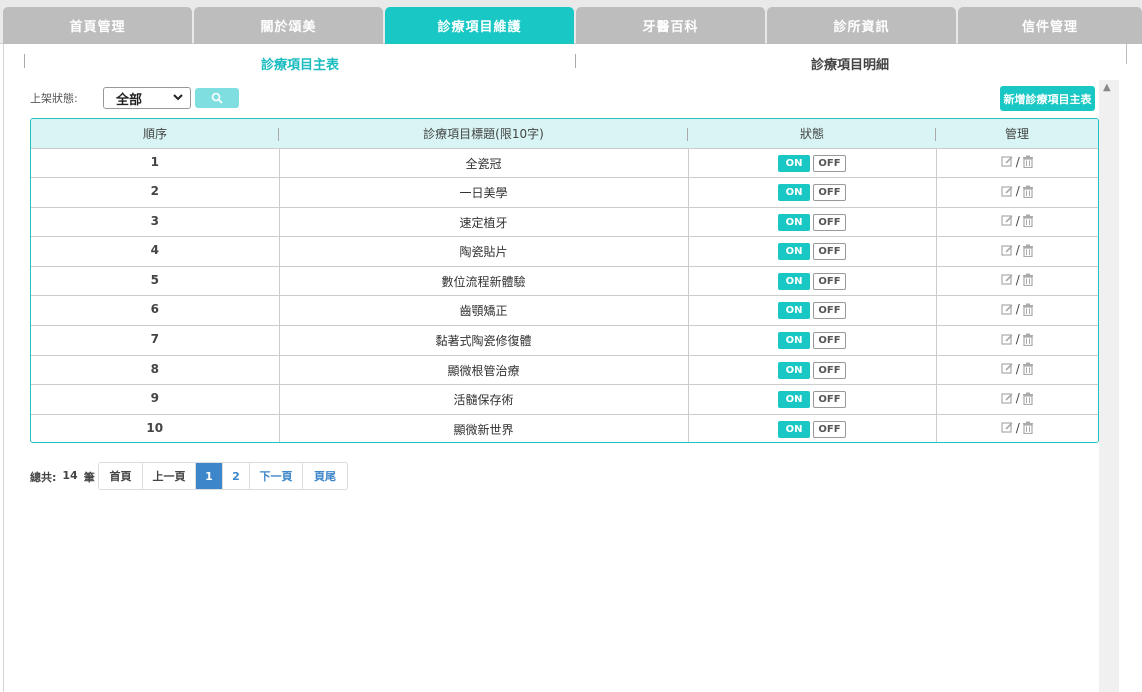  What do you see at coordinates (483, 399) in the screenshot?
I see `row-title: 活髓保存術` at bounding box center [483, 399].